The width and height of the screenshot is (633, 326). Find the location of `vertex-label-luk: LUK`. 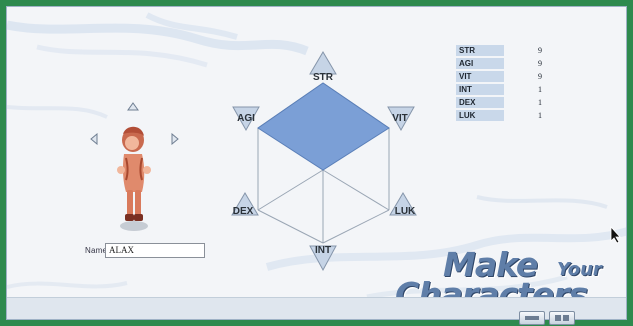

vertex-label-luk: LUK is located at coordinates (405, 211).